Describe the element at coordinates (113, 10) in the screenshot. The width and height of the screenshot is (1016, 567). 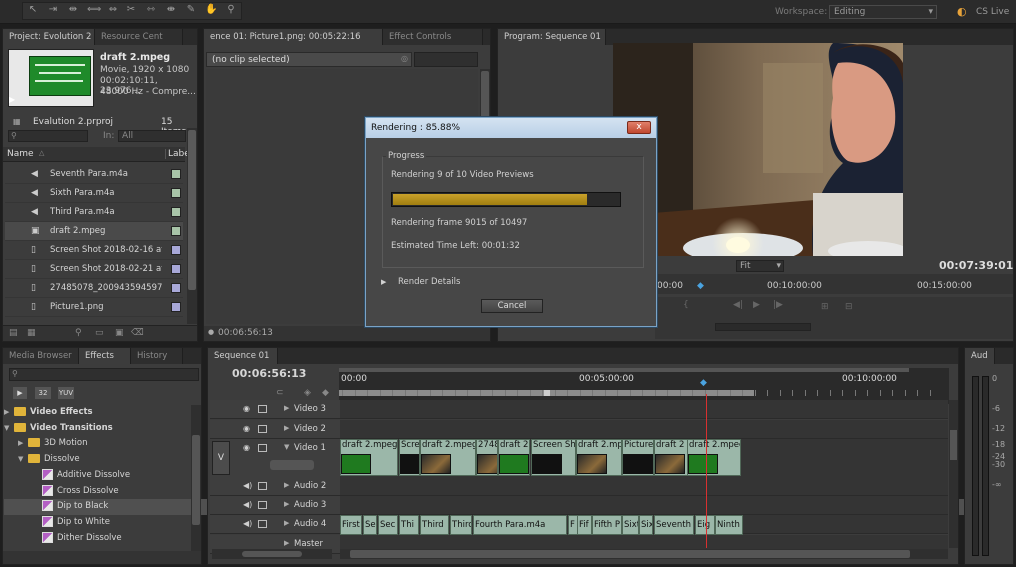
I see `rate-stretch-tool-icon: ⇔` at that location.